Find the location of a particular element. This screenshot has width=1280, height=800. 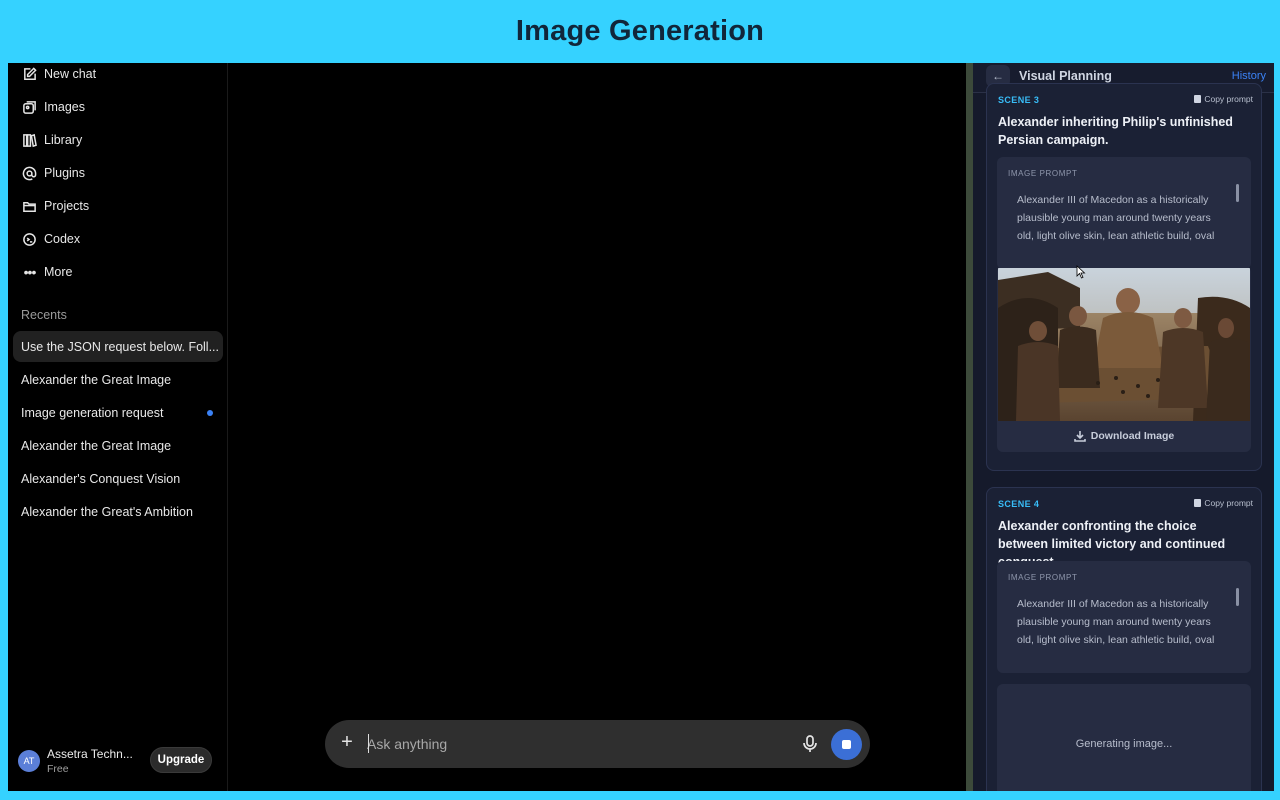

library-icon is located at coordinates (29, 140).